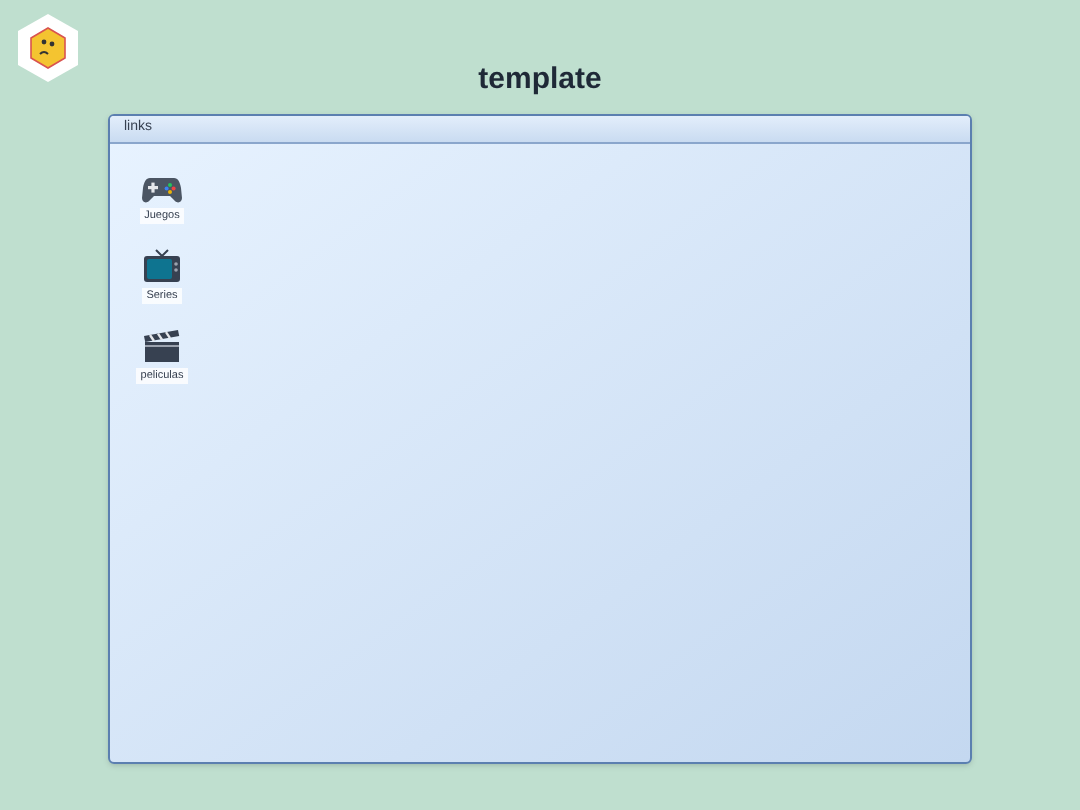 This screenshot has height=810, width=1080. I want to click on gamepad-icon, so click(162, 188).